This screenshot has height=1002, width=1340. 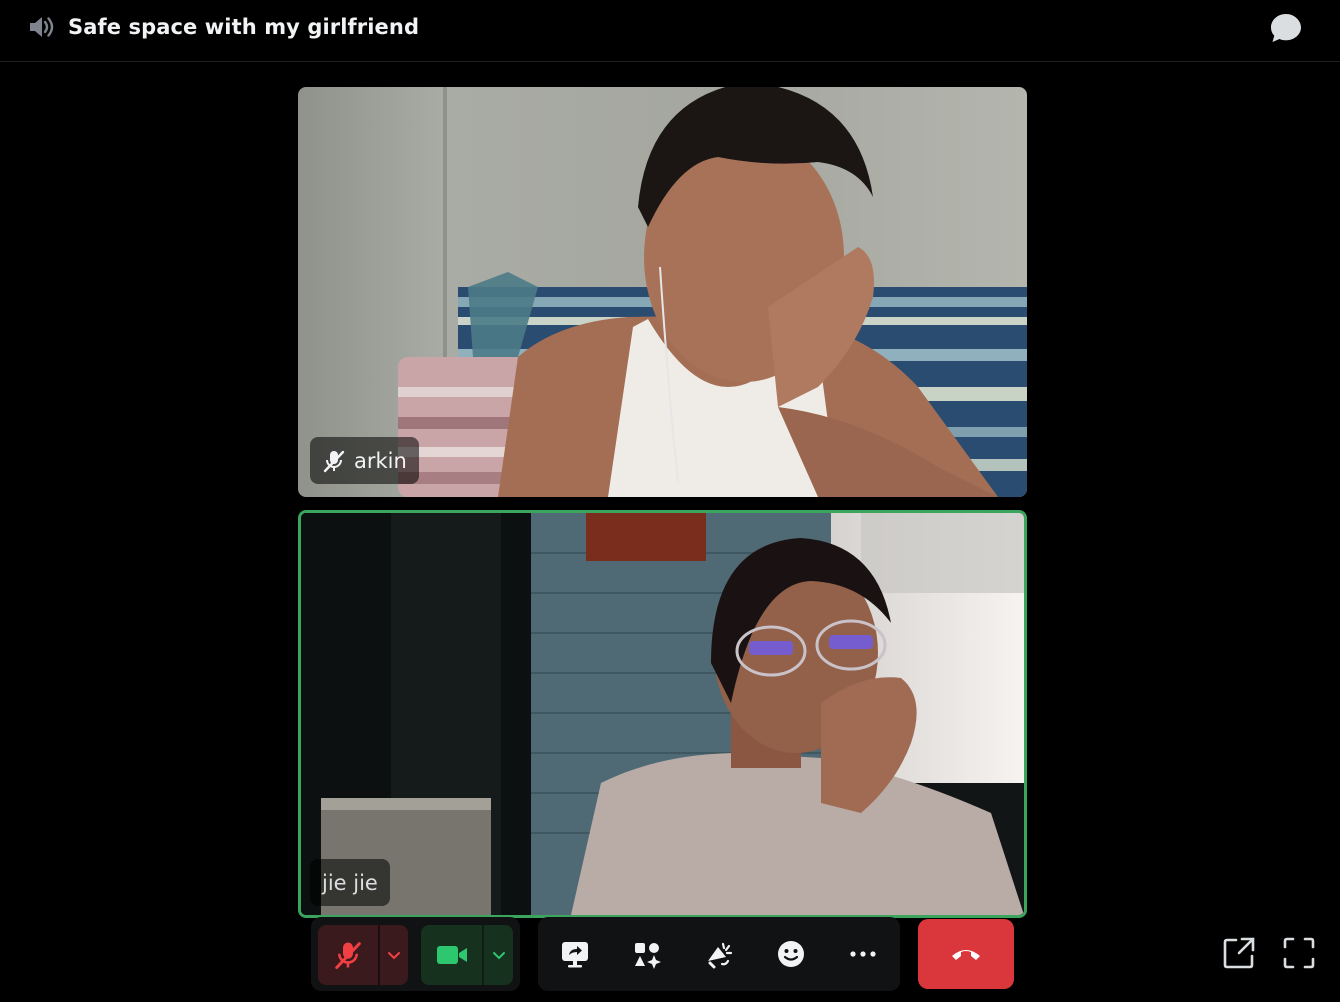 I want to click on screen-share-button, so click(x=575, y=954).